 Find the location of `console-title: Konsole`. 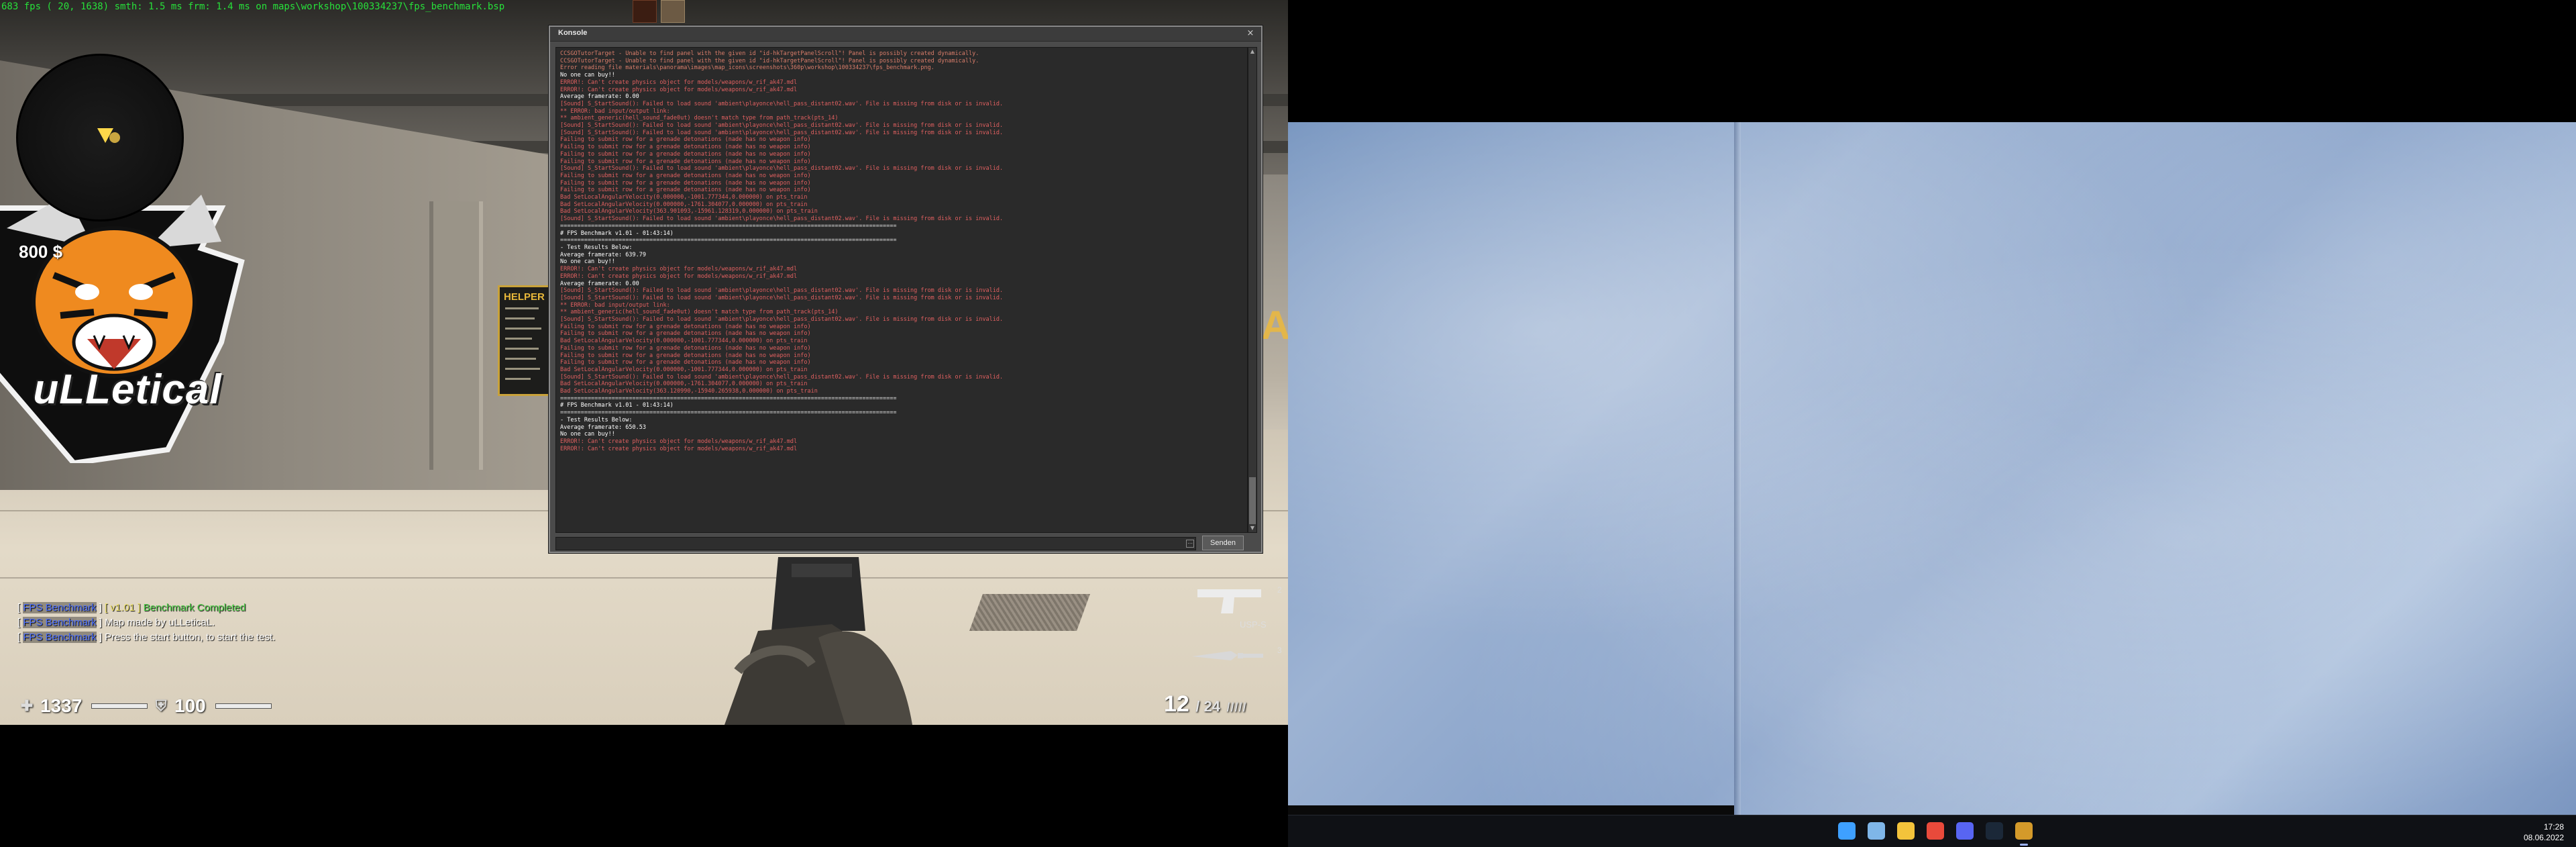

console-title: Konsole is located at coordinates (573, 33).